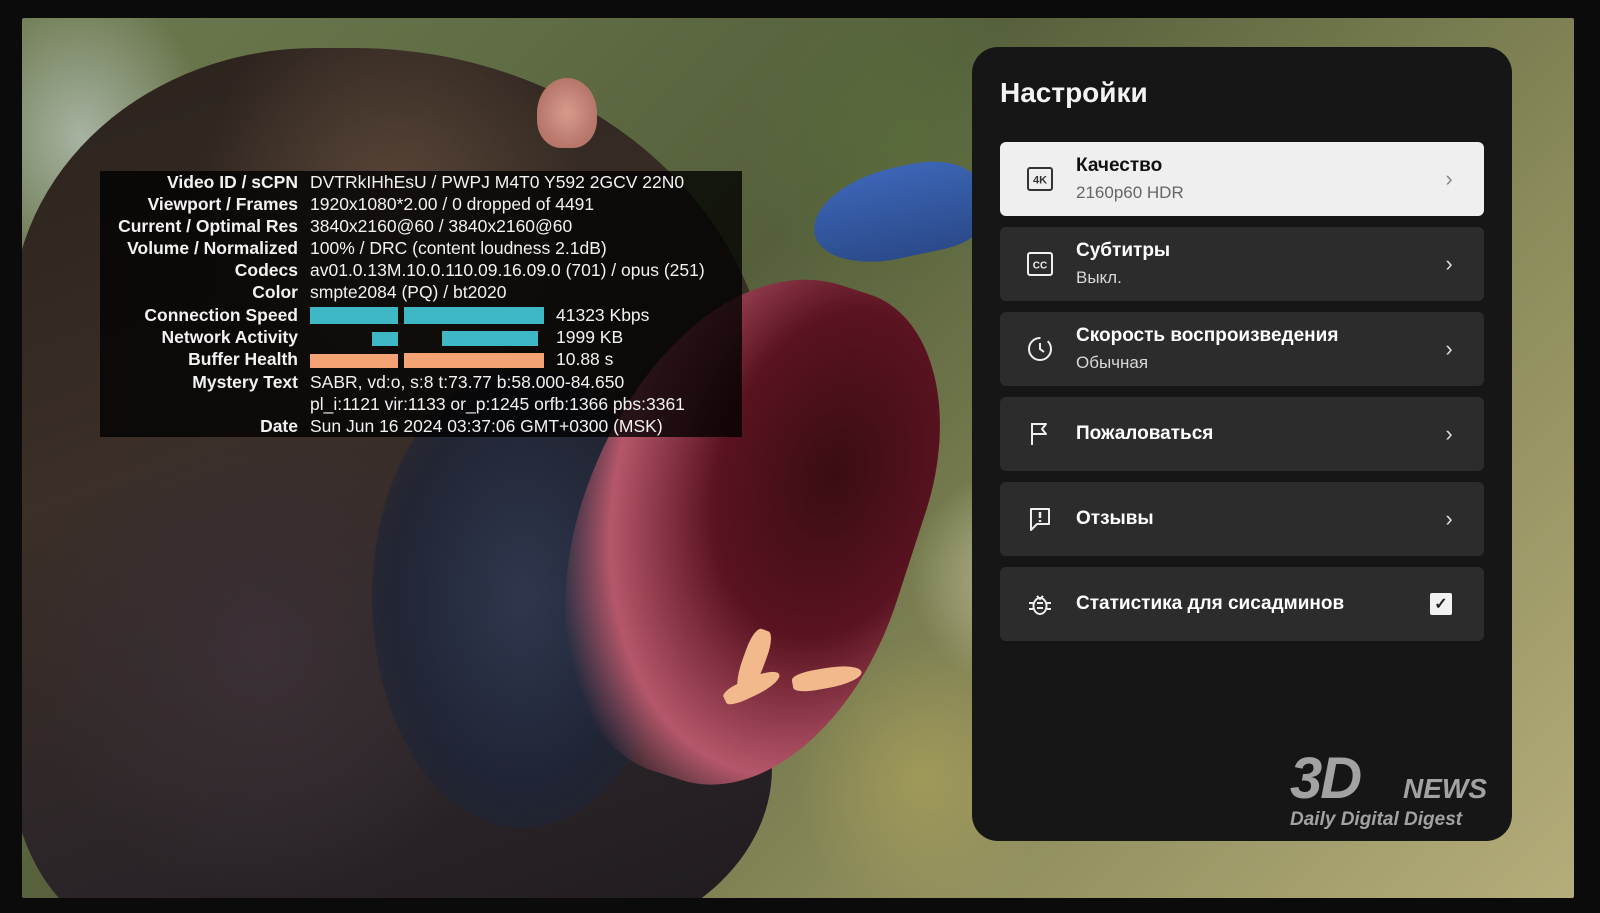 Image resolution: width=1600 pixels, height=913 pixels. What do you see at coordinates (1040, 349) in the screenshot?
I see `playback-speed-icon` at bounding box center [1040, 349].